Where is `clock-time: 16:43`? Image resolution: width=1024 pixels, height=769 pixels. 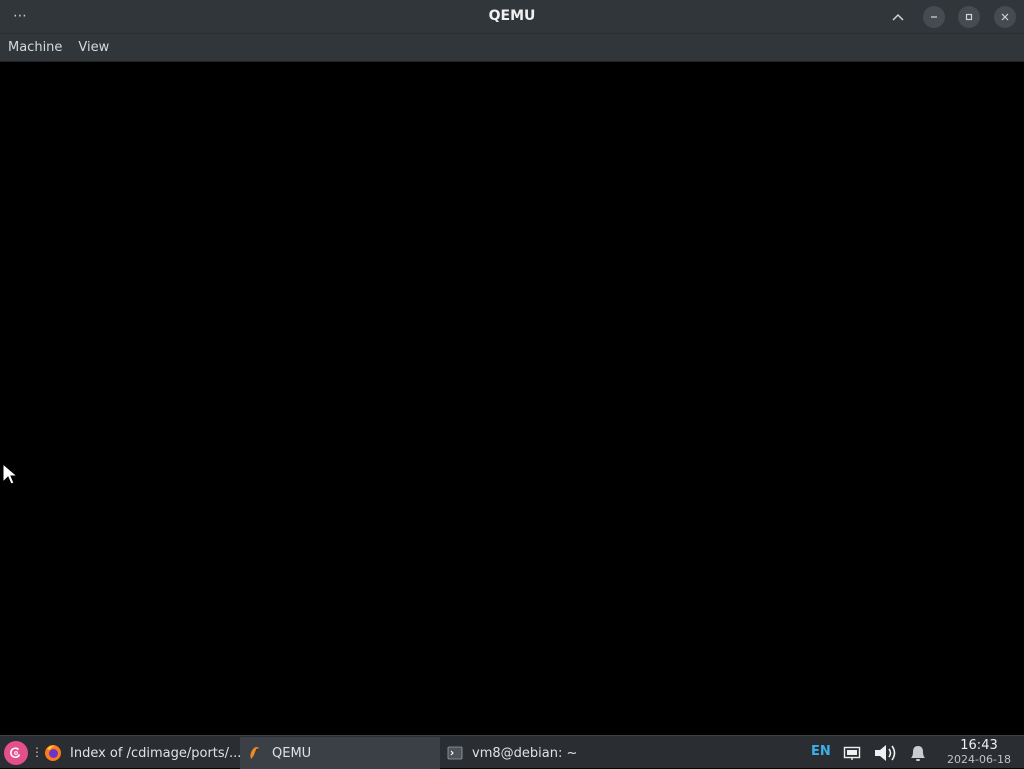
clock-time: 16:43 is located at coordinates (979, 745).